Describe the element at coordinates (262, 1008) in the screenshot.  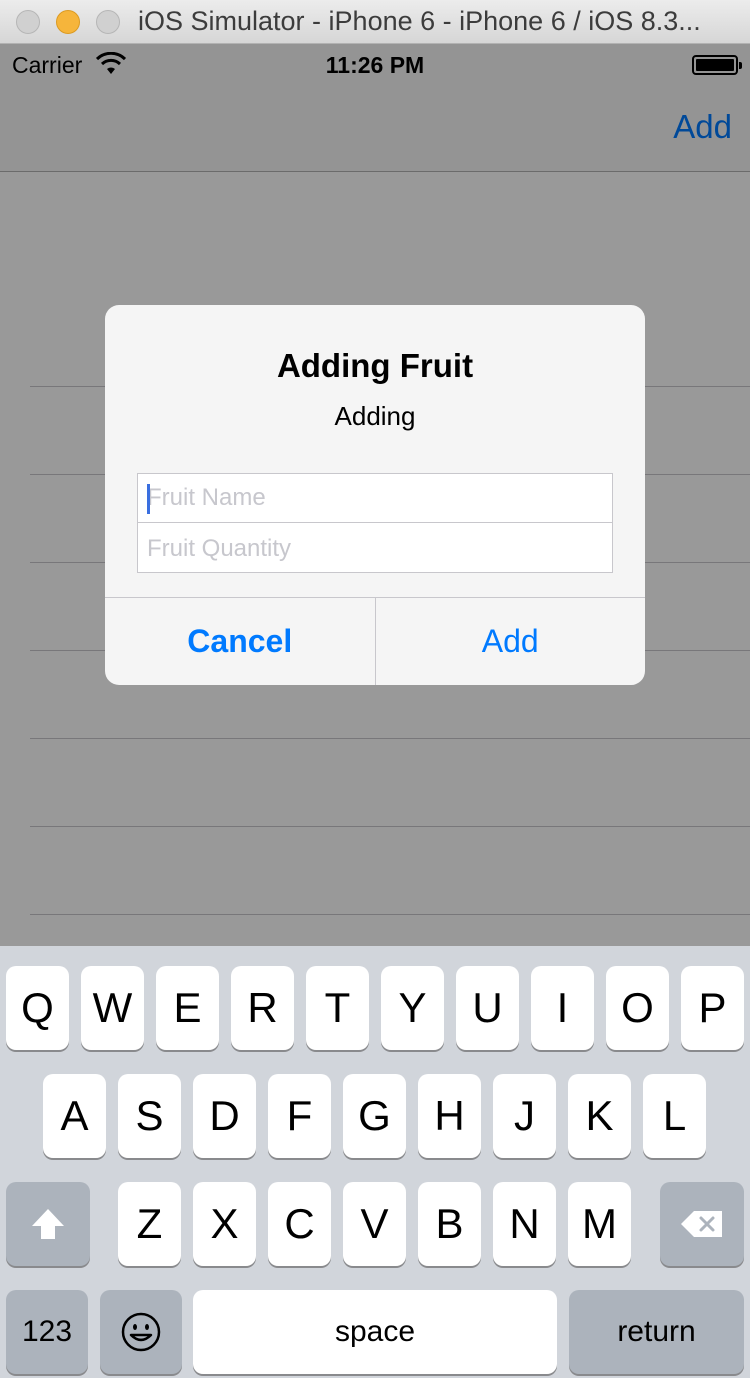
I see `key-r: R` at that location.